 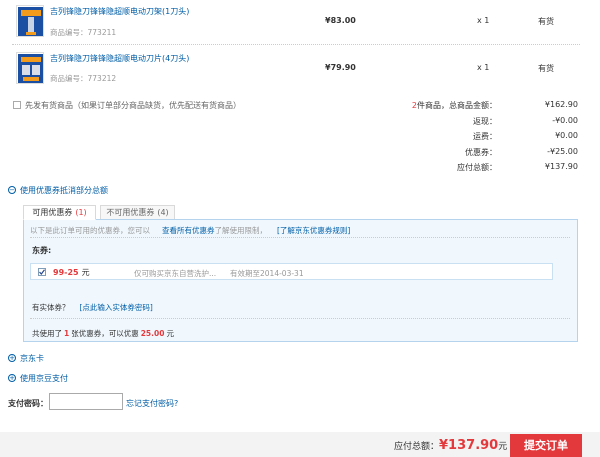 What do you see at coordinates (565, 120) in the screenshot?
I see `summary-cashback-value: -¥0.00` at bounding box center [565, 120].